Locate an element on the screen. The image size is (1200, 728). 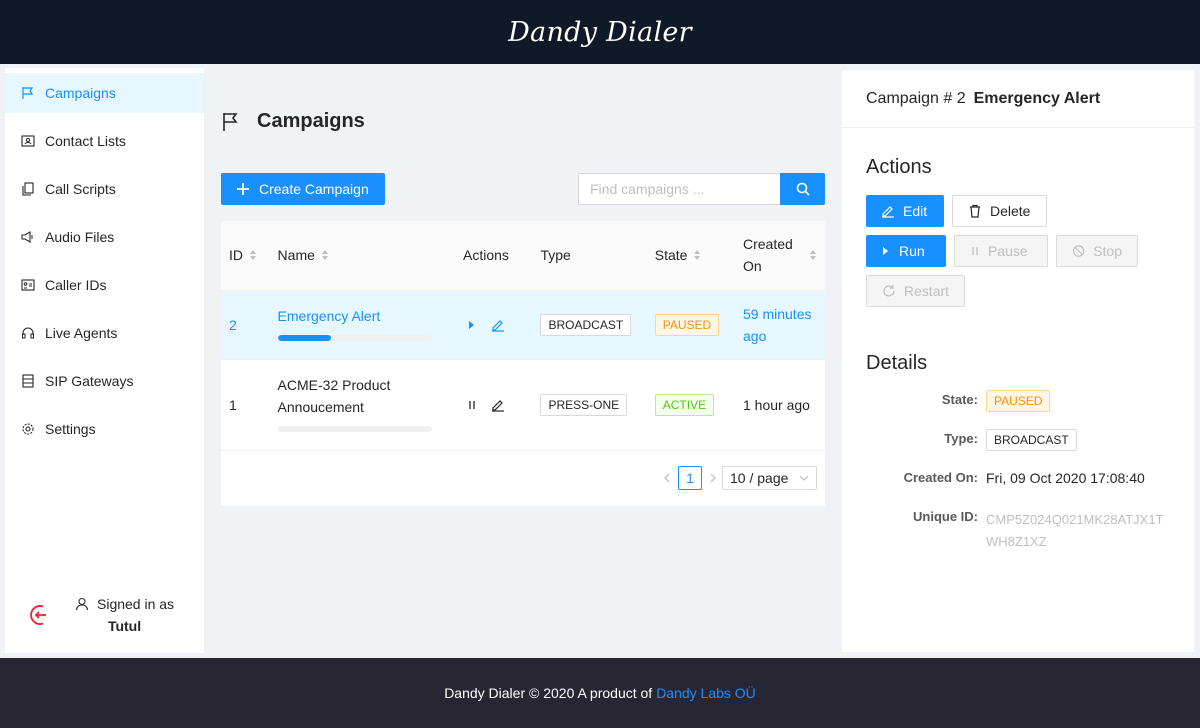
stop-button: Stop is located at coordinates (1097, 251).